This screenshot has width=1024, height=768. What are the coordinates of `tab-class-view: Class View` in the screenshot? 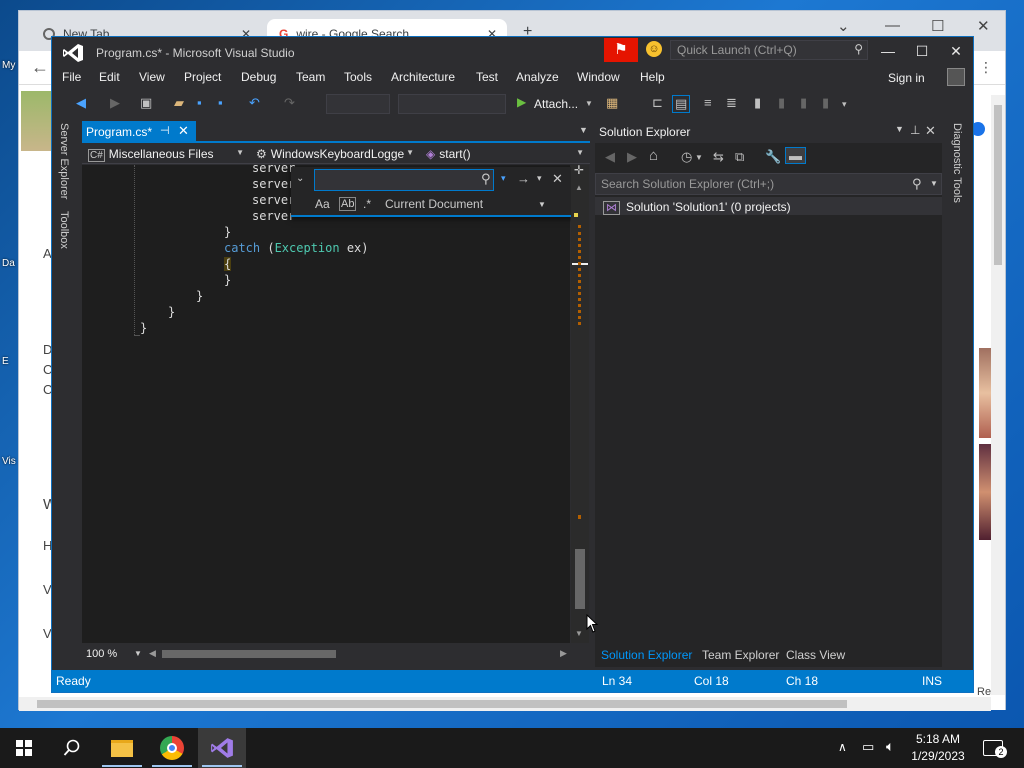 It's located at (815, 655).